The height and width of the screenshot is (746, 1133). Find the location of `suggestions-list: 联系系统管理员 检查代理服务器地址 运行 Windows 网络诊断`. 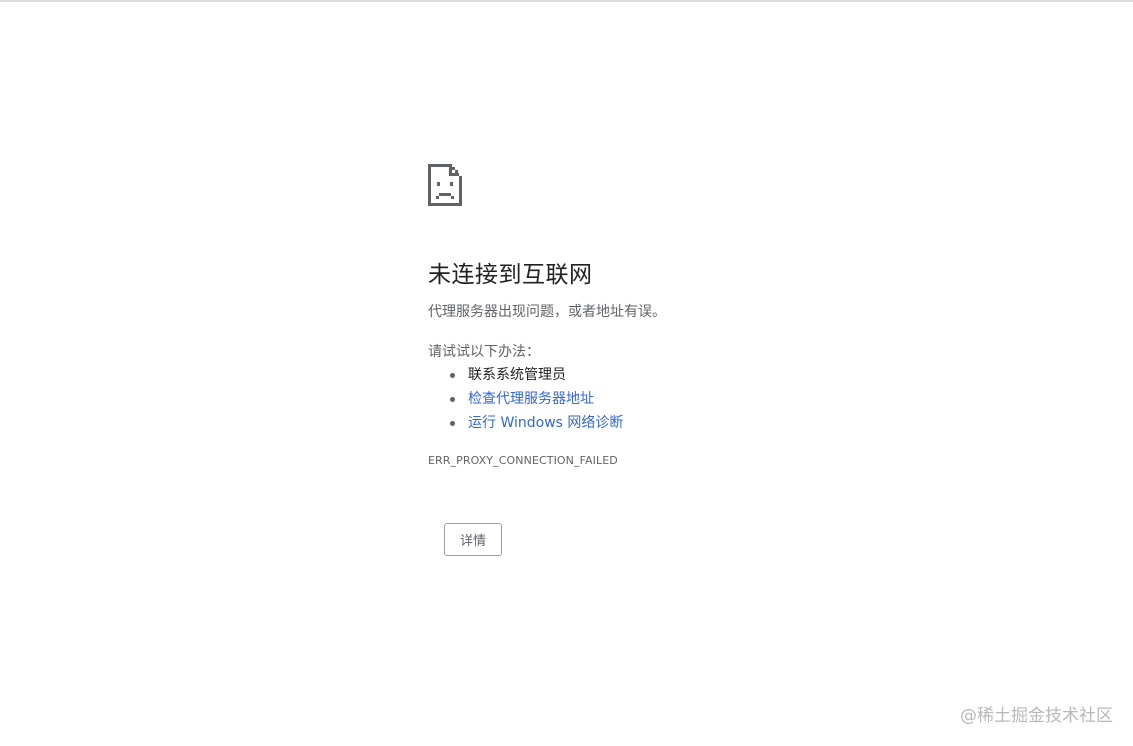

suggestions-list: 联系系统管理员 检查代理服务器地址 运行 Windows 网络诊断 is located at coordinates (525, 399).